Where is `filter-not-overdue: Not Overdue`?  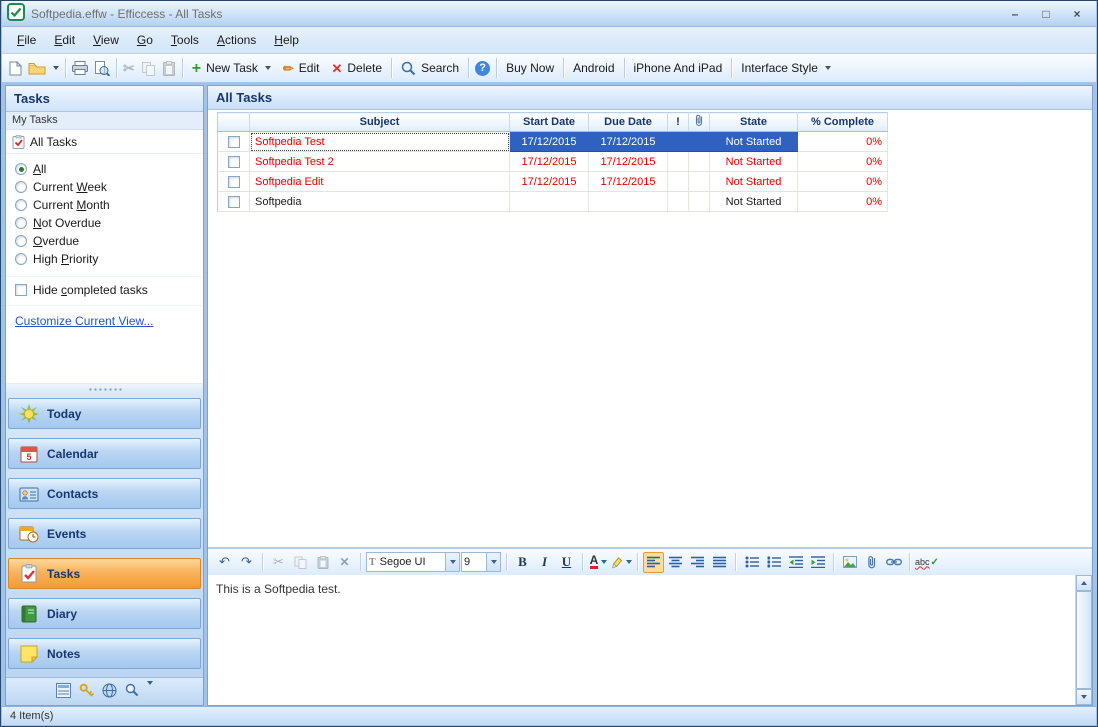 filter-not-overdue: Not Overdue is located at coordinates (104, 223).